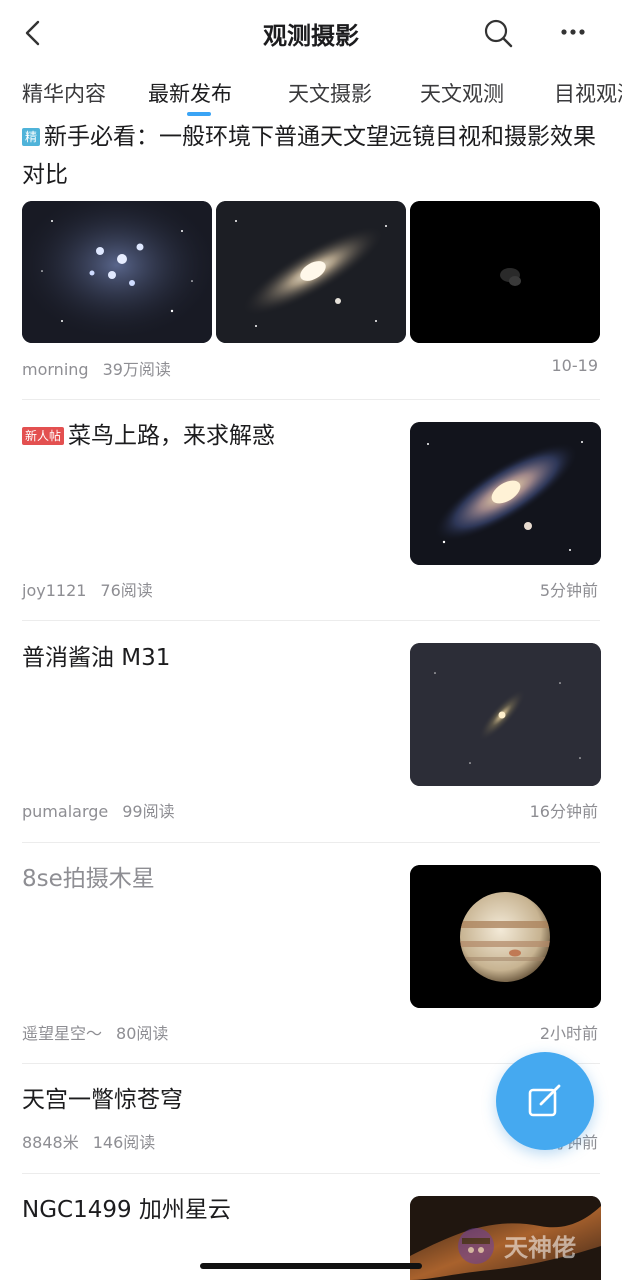 This screenshot has height=1280, width=622. I want to click on author-name: morning, so click(55, 369).